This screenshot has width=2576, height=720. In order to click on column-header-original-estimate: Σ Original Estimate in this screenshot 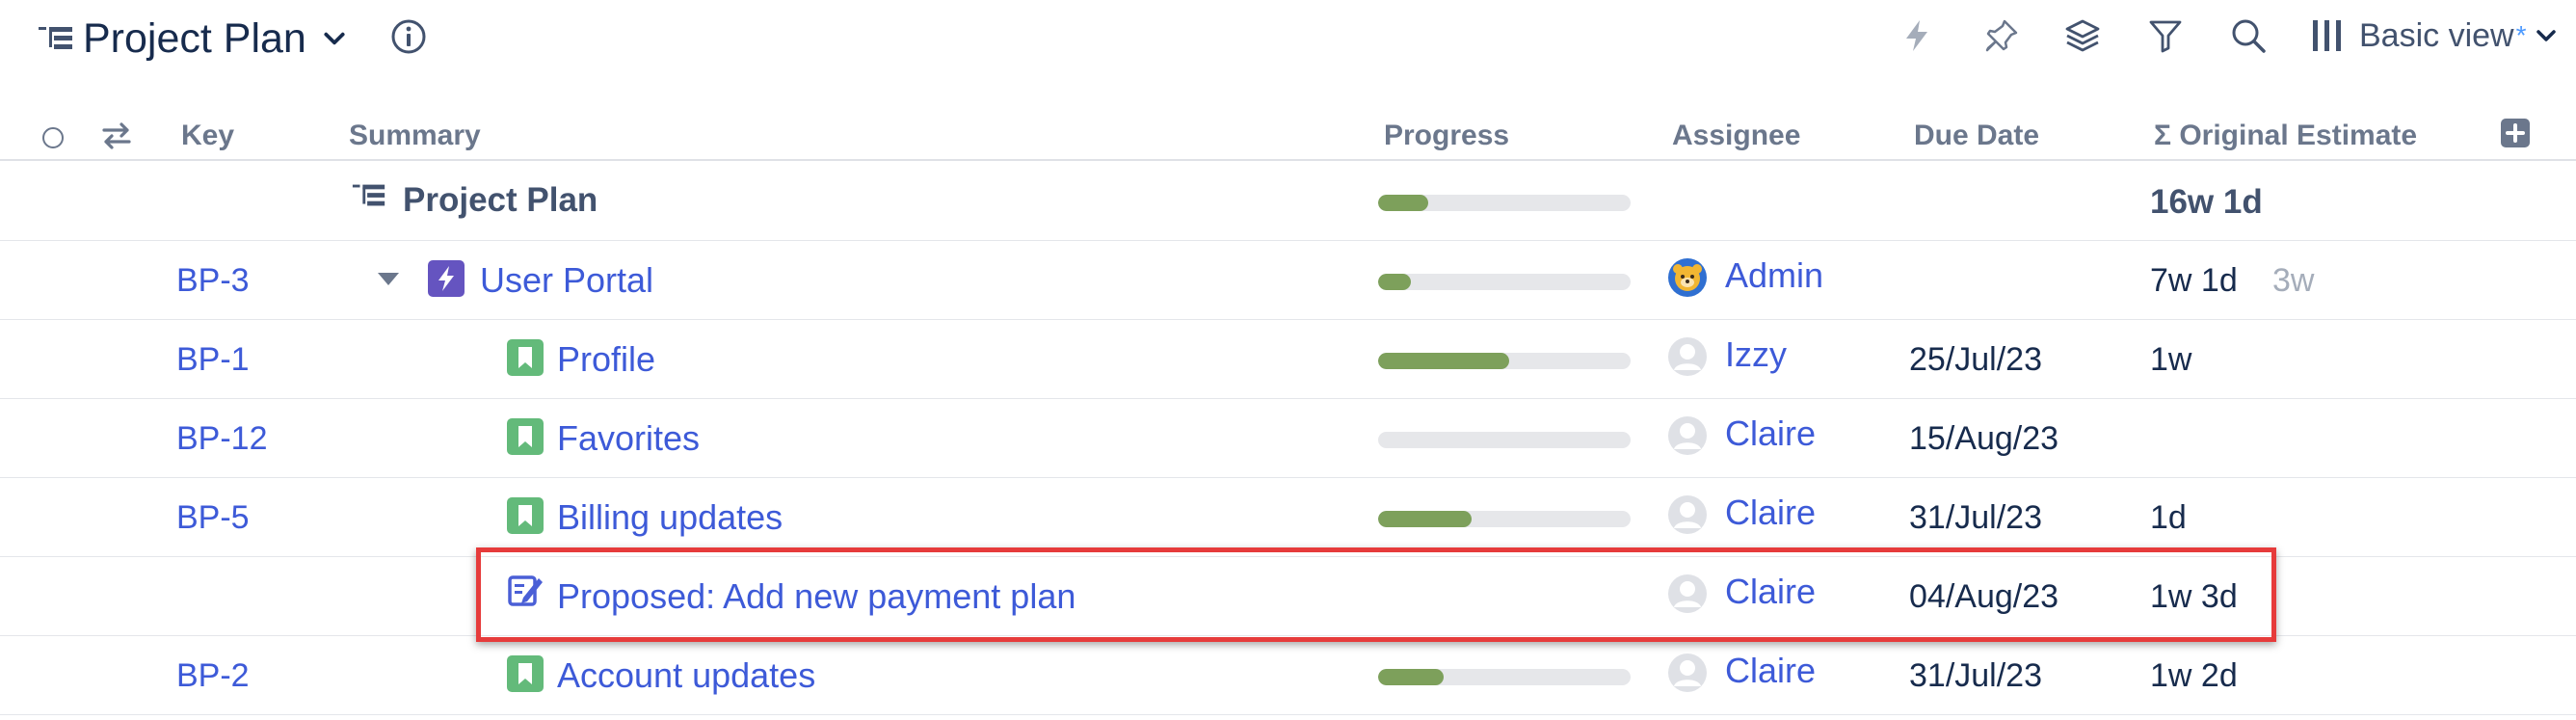, I will do `click(2285, 136)`.